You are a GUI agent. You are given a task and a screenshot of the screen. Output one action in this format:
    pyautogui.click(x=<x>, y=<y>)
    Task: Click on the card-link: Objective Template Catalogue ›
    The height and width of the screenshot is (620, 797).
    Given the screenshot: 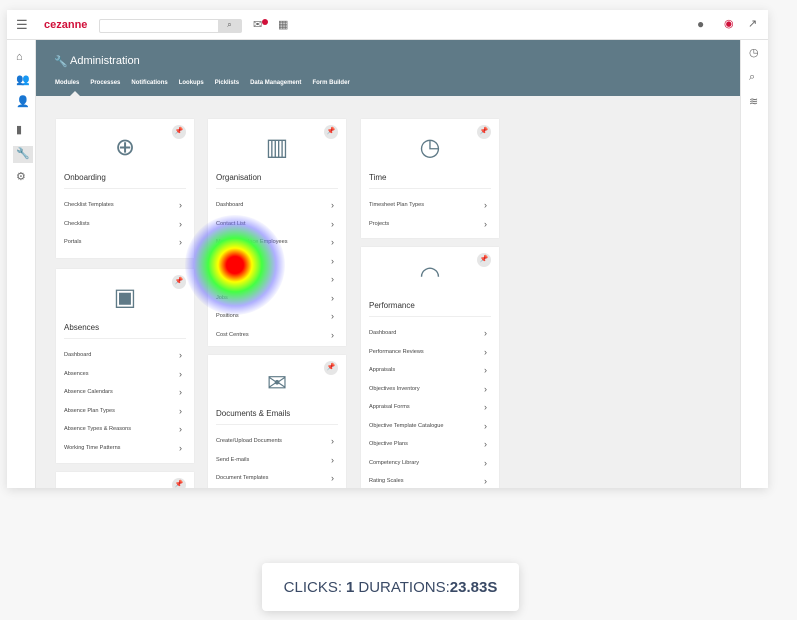 What is the action you would take?
    pyautogui.click(x=428, y=426)
    